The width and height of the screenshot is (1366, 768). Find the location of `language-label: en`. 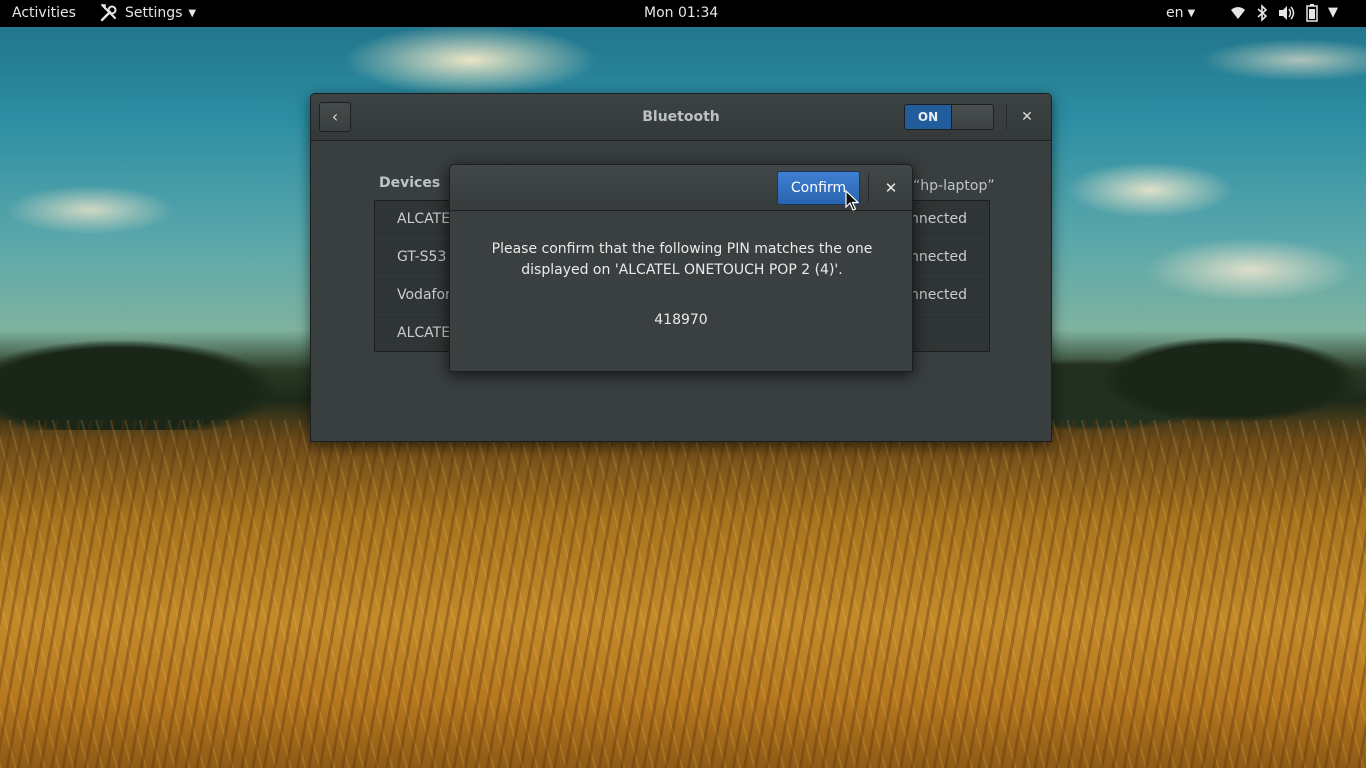

language-label: en is located at coordinates (1175, 13).